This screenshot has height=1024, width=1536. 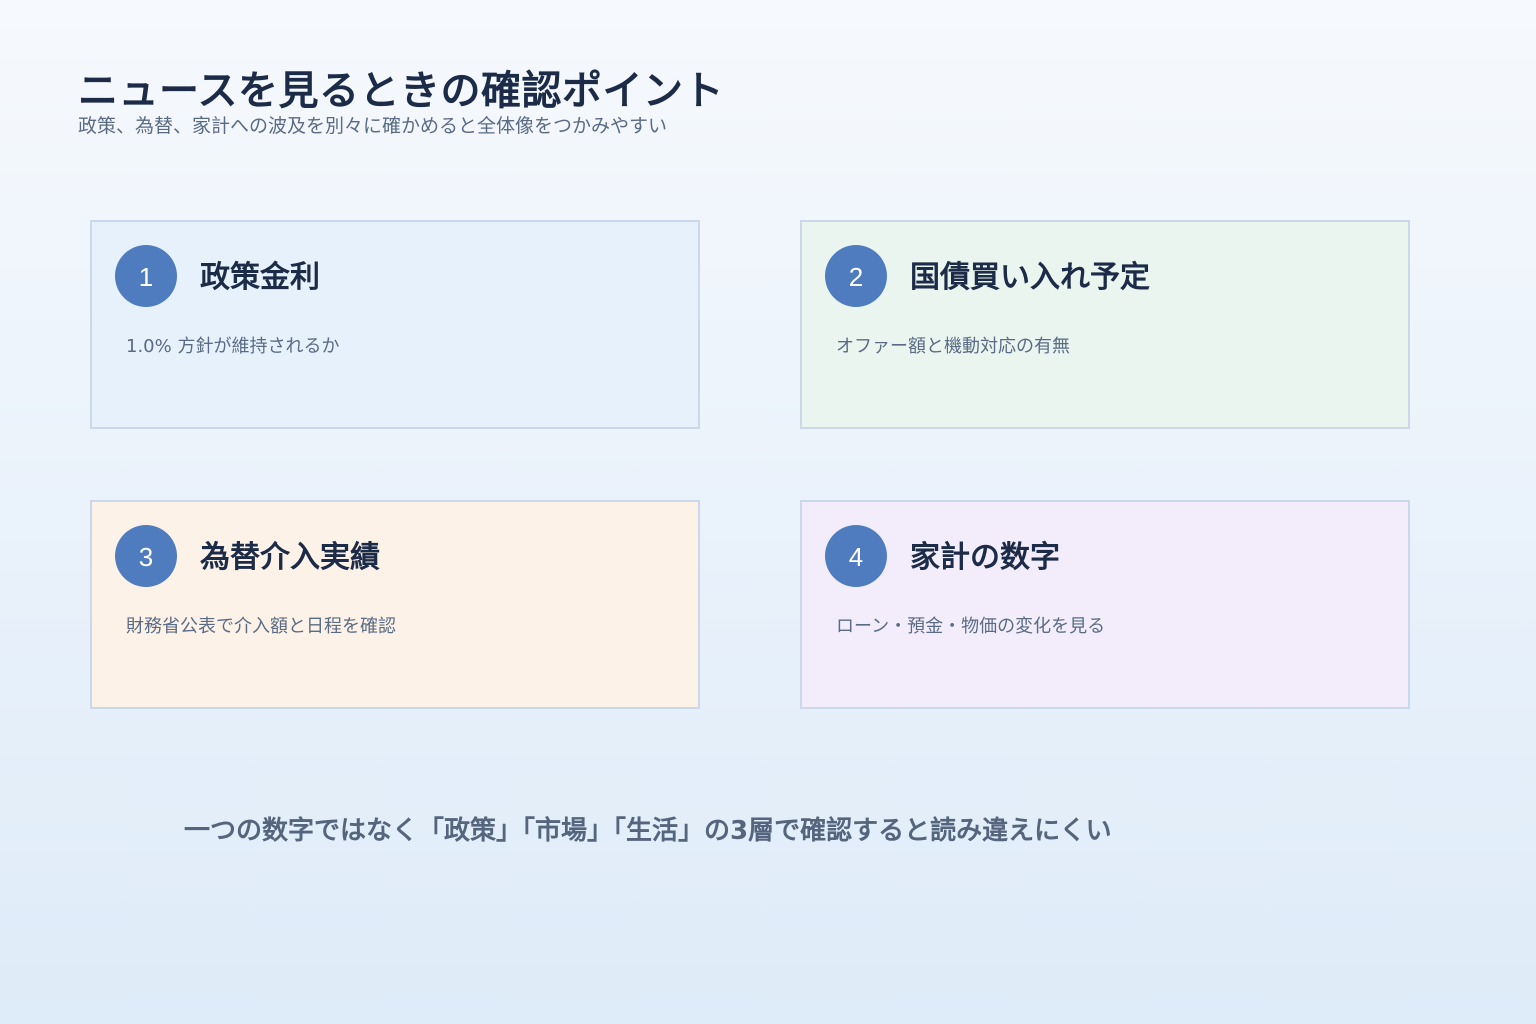 What do you see at coordinates (856, 276) in the screenshot?
I see `step-number-badge: 2` at bounding box center [856, 276].